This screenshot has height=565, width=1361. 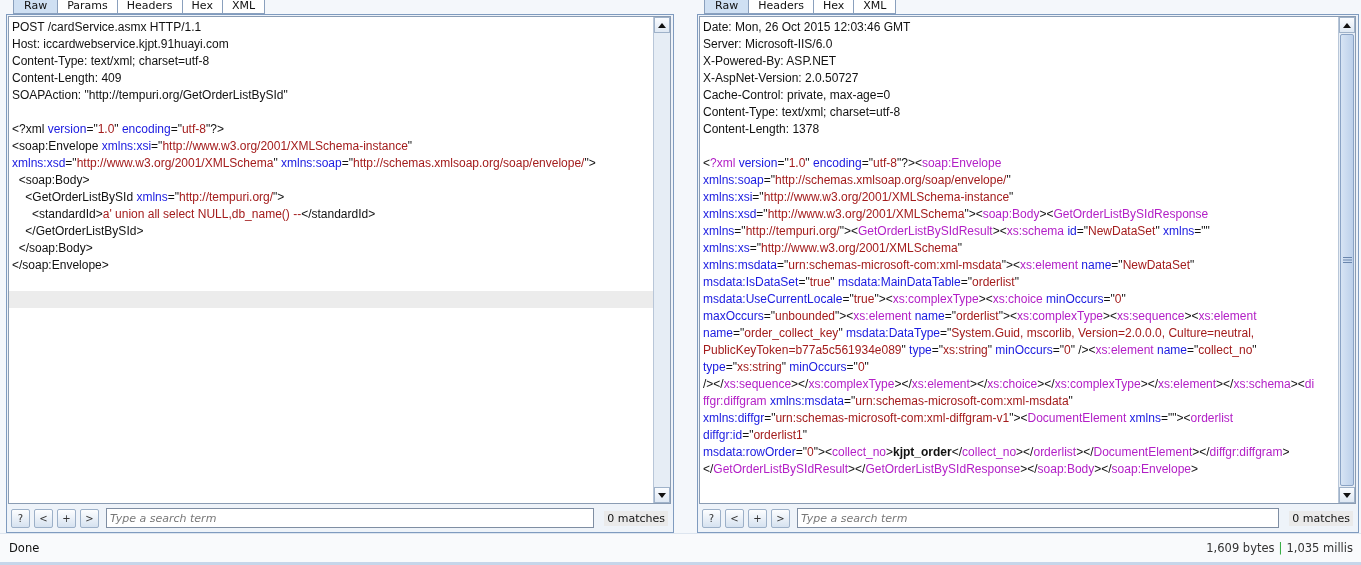 I want to click on code-line: <GetOrderListBySId xmlns="http://tempuri.org/">, so click(x=155, y=197).